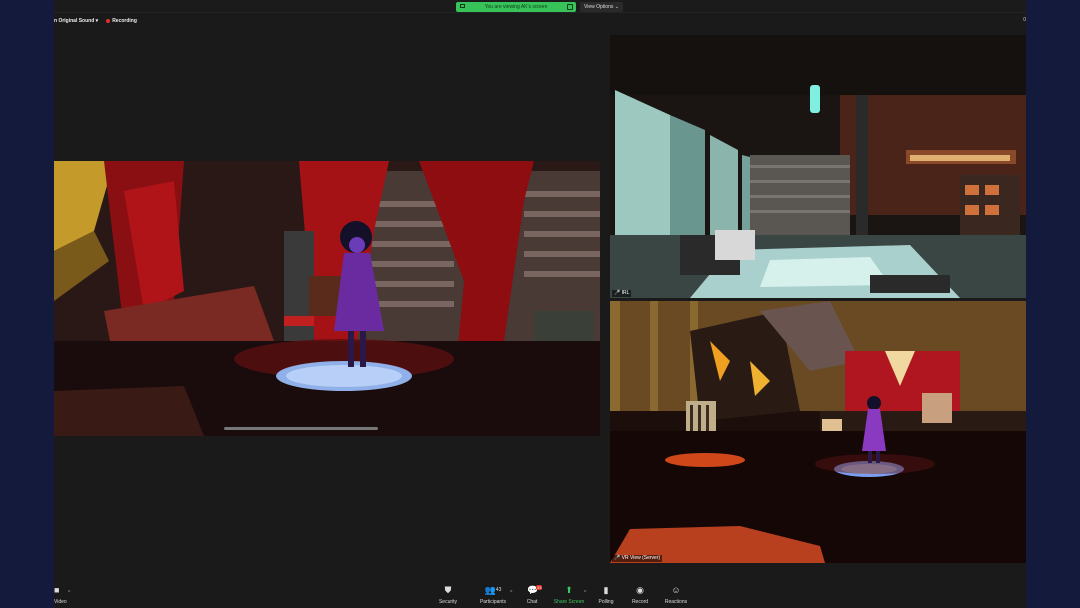 The height and width of the screenshot is (608, 1080). Describe the element at coordinates (76, 21) in the screenshot. I see `original-sound-toggle: n Original Sound ▾` at that location.